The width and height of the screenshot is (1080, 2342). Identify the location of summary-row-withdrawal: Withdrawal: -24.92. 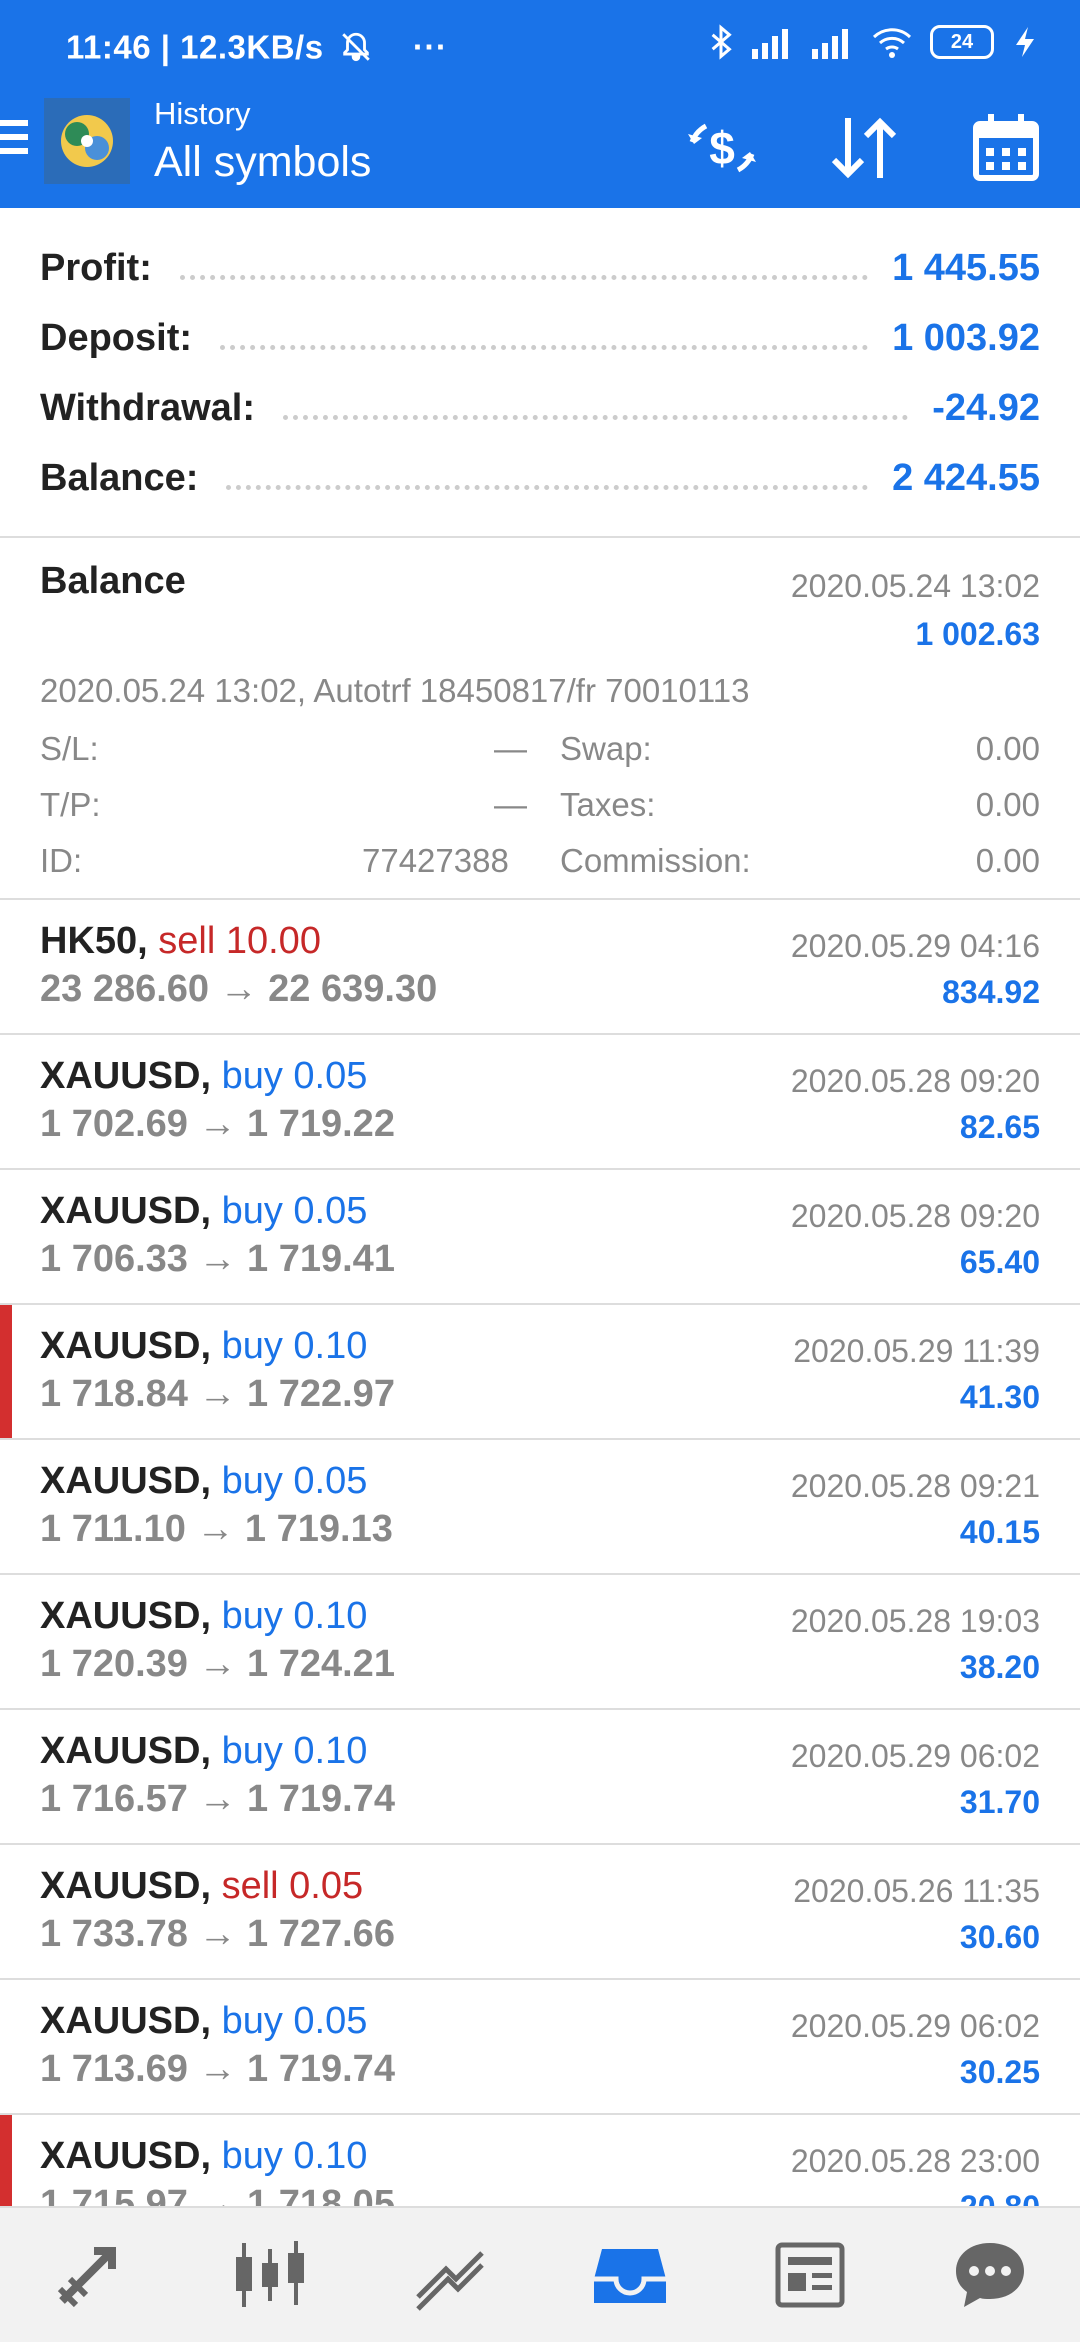
(540, 408).